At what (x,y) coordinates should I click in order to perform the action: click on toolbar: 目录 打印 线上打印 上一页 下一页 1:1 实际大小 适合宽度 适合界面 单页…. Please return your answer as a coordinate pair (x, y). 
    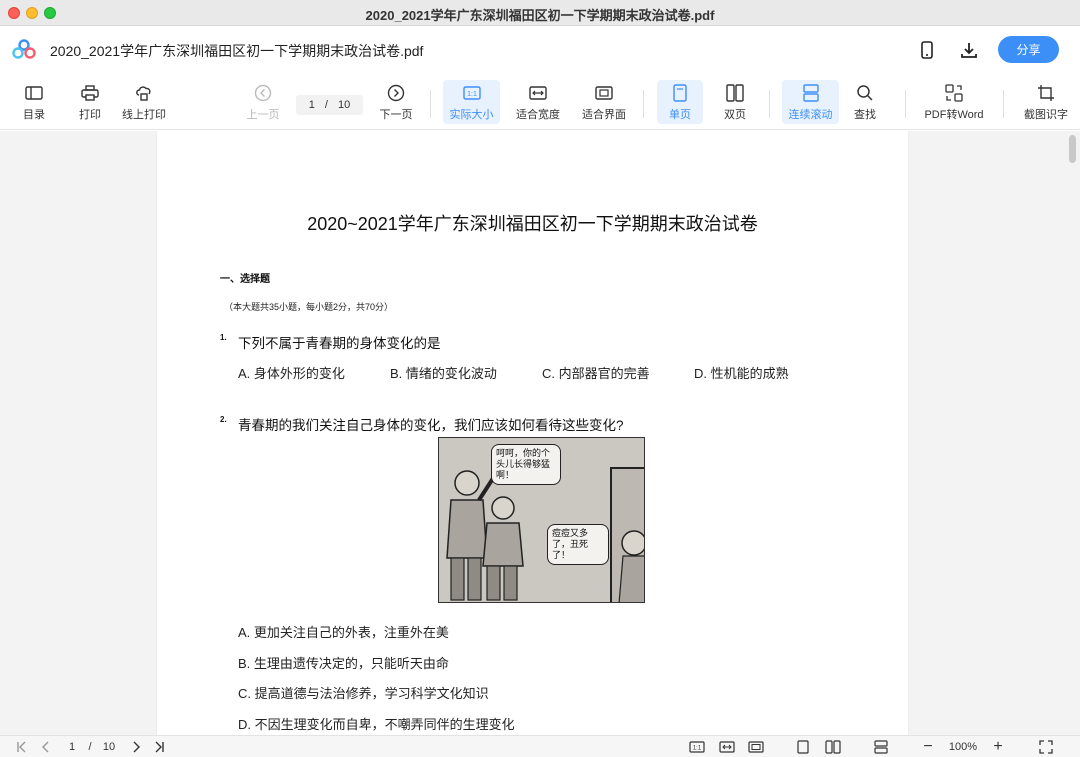
    Looking at the image, I should click on (540, 102).